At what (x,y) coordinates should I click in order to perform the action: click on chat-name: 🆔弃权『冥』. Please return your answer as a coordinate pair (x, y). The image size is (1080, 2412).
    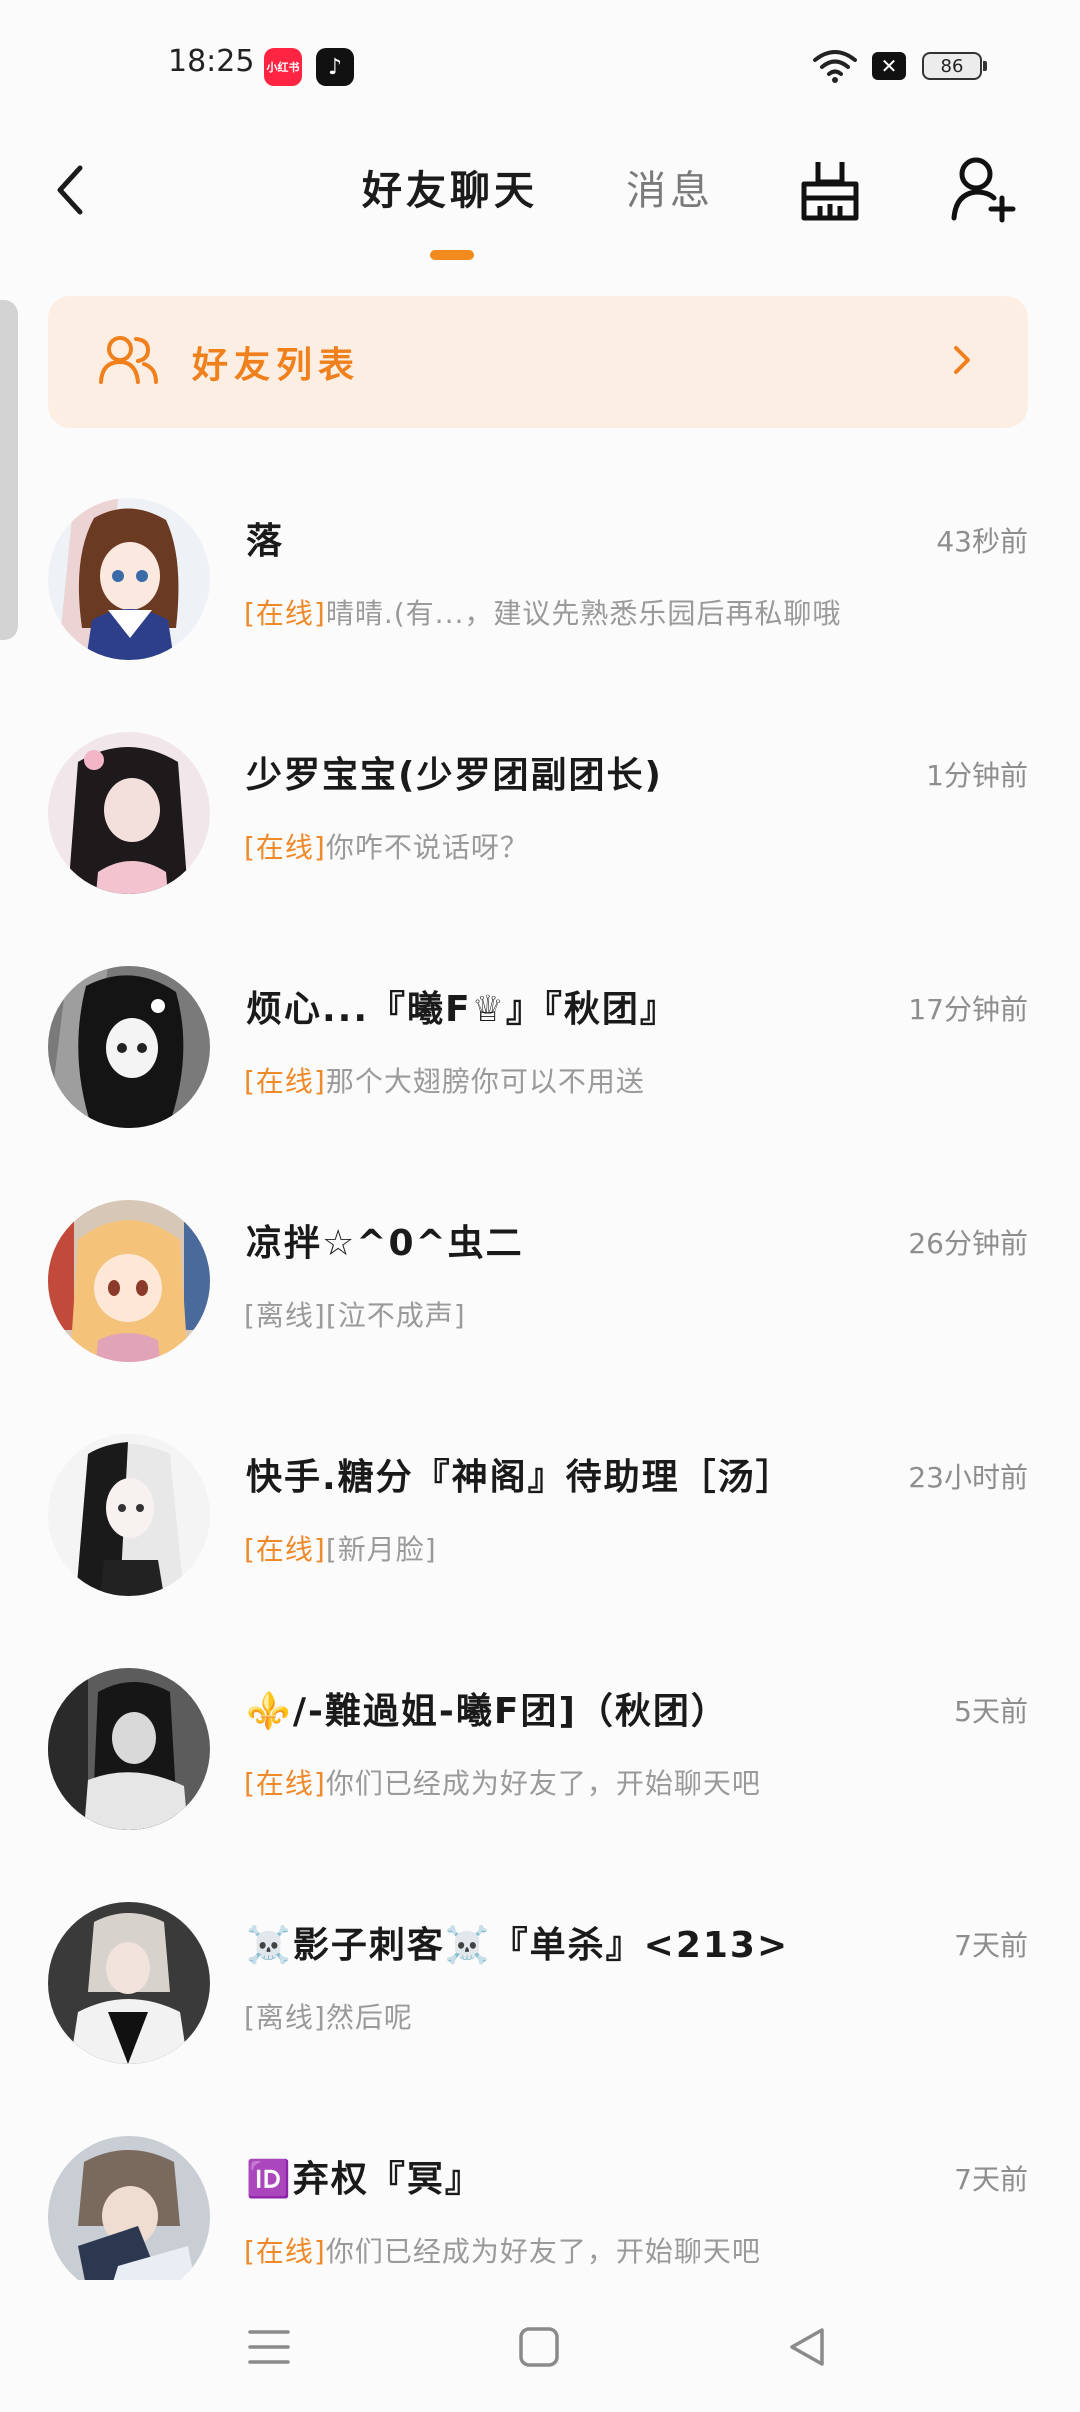
    Looking at the image, I should click on (364, 2179).